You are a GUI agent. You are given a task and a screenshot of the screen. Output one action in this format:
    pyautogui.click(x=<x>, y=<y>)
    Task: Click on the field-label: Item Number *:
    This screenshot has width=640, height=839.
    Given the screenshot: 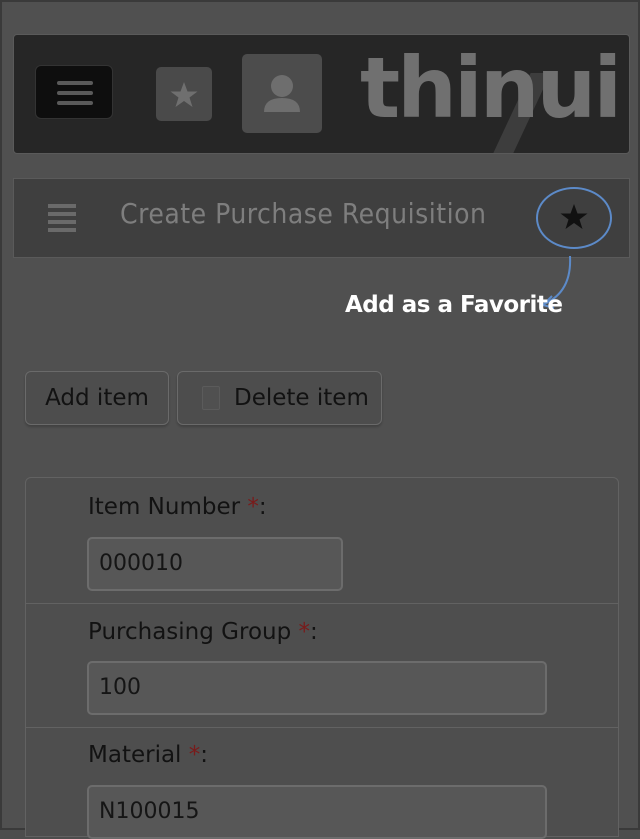 What is the action you would take?
    pyautogui.click(x=177, y=507)
    